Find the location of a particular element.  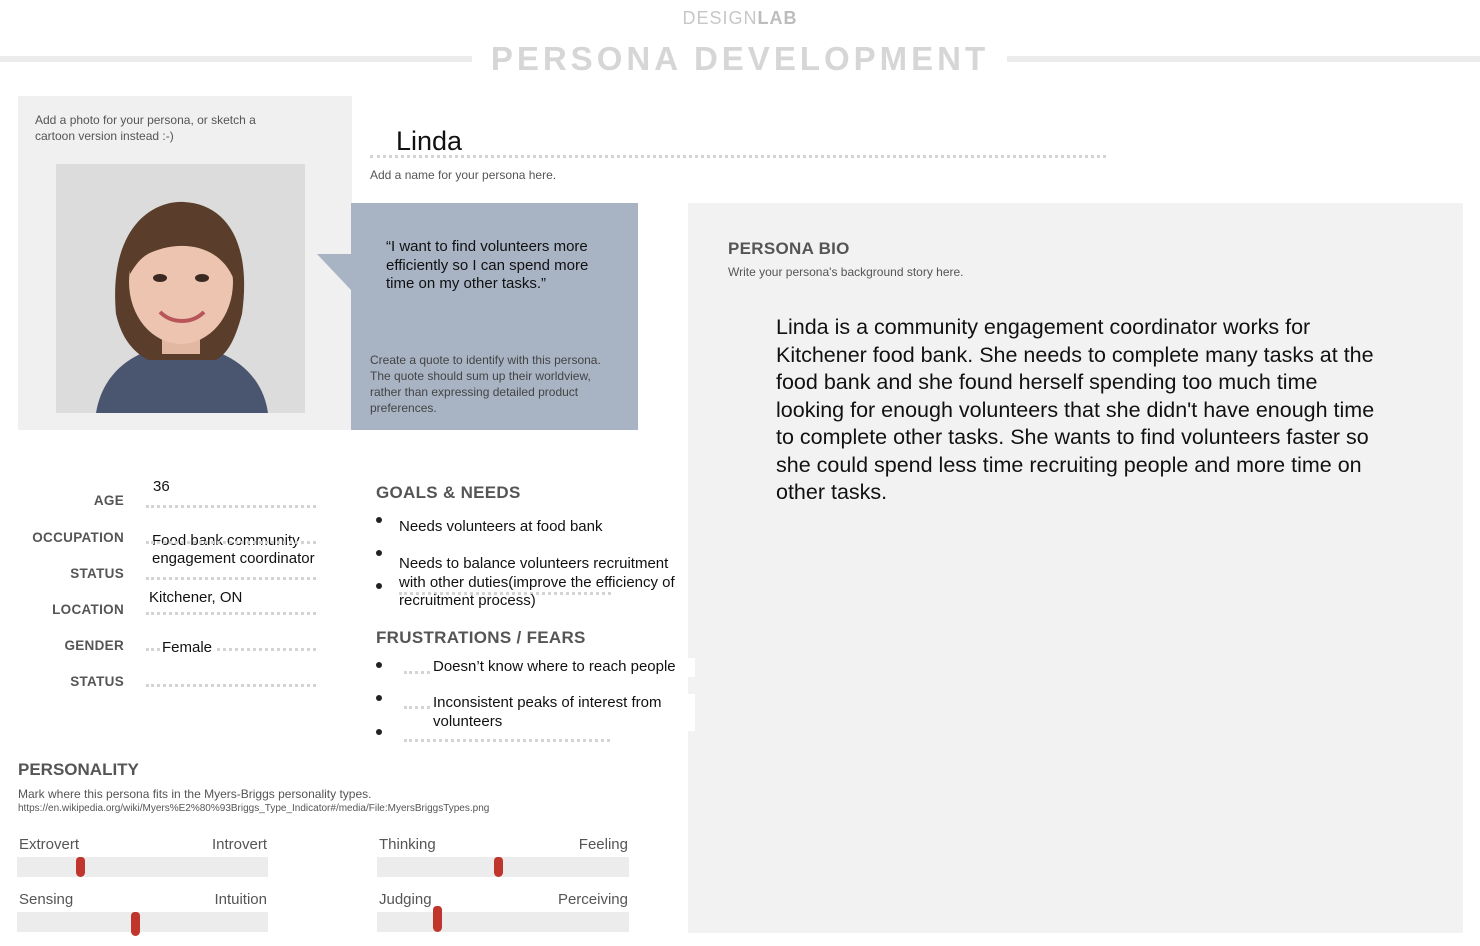

page-title-text: PERSONA DEVELOPMENT is located at coordinates (740, 58).